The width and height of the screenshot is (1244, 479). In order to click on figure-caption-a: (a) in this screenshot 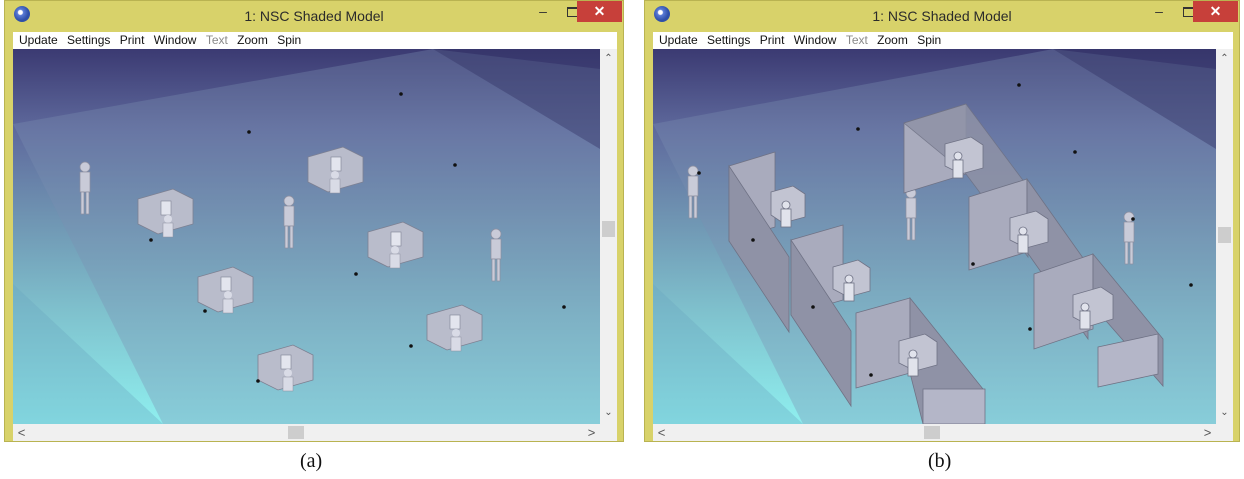, I will do `click(311, 461)`.